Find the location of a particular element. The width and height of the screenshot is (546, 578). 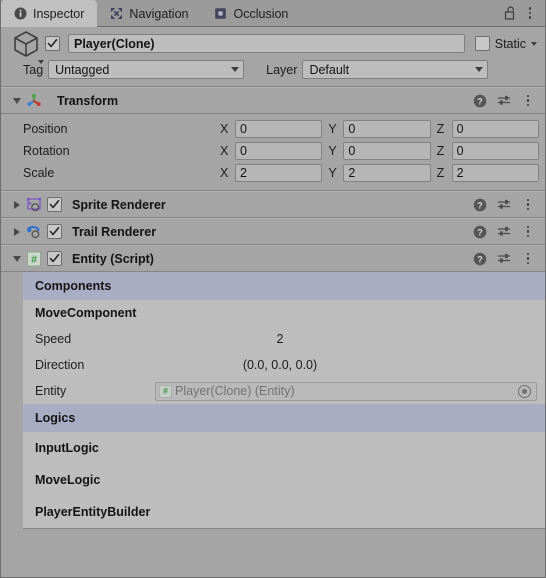

rotation-y-input: 0 is located at coordinates (387, 151).